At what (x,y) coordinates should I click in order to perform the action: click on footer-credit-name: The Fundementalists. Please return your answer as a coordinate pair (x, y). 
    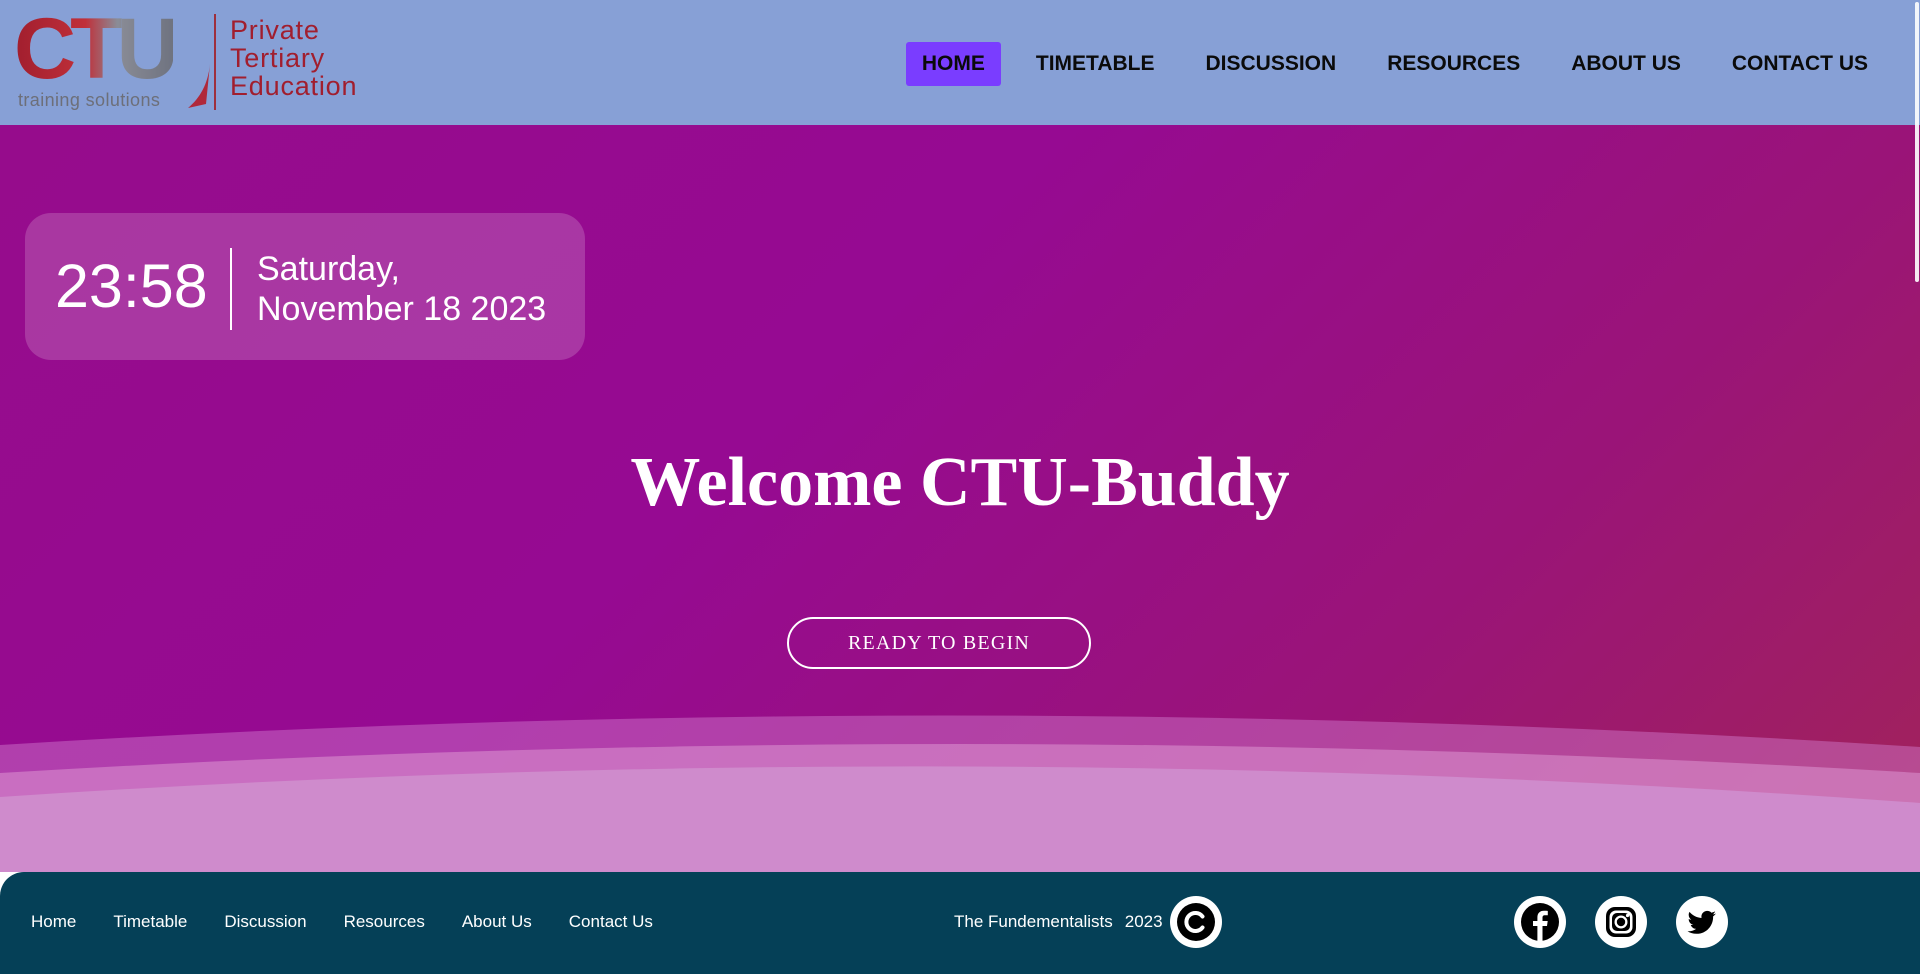
    Looking at the image, I should click on (1033, 921).